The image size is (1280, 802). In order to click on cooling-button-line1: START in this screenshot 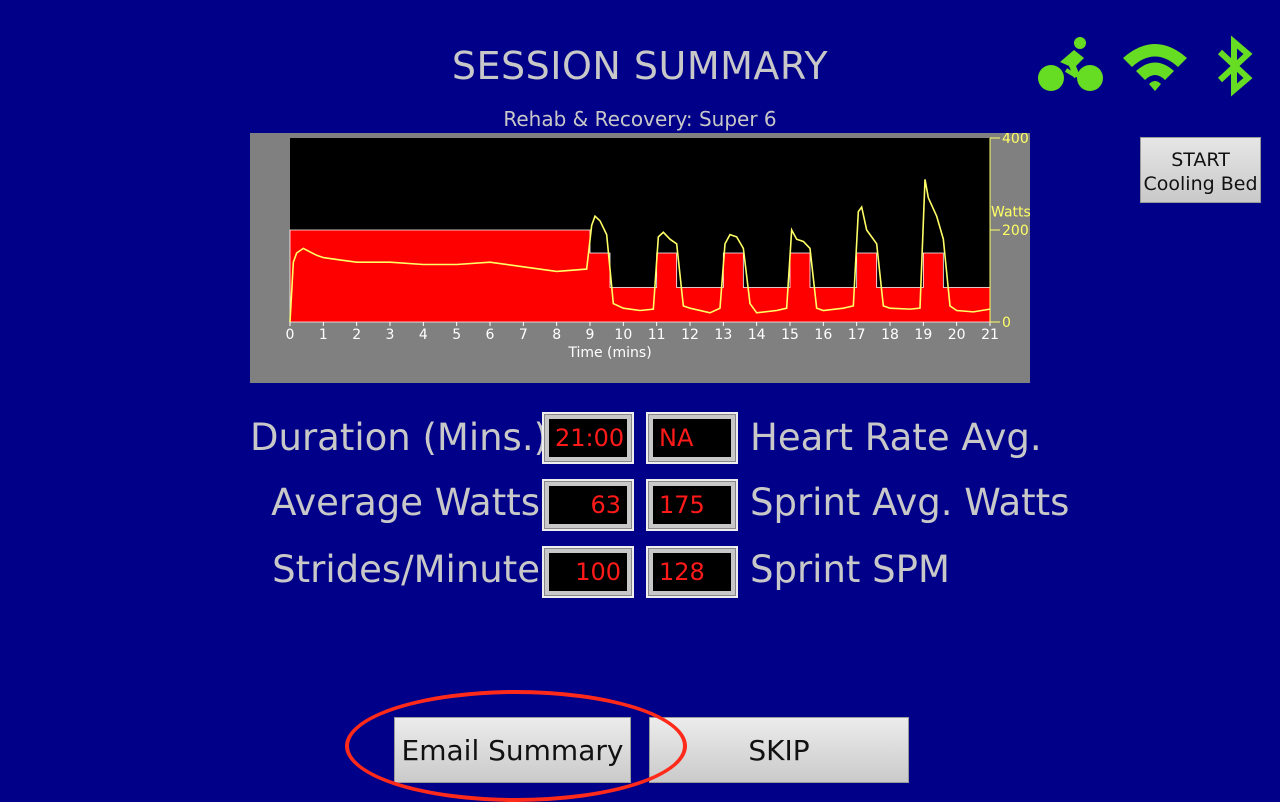, I will do `click(1200, 160)`.